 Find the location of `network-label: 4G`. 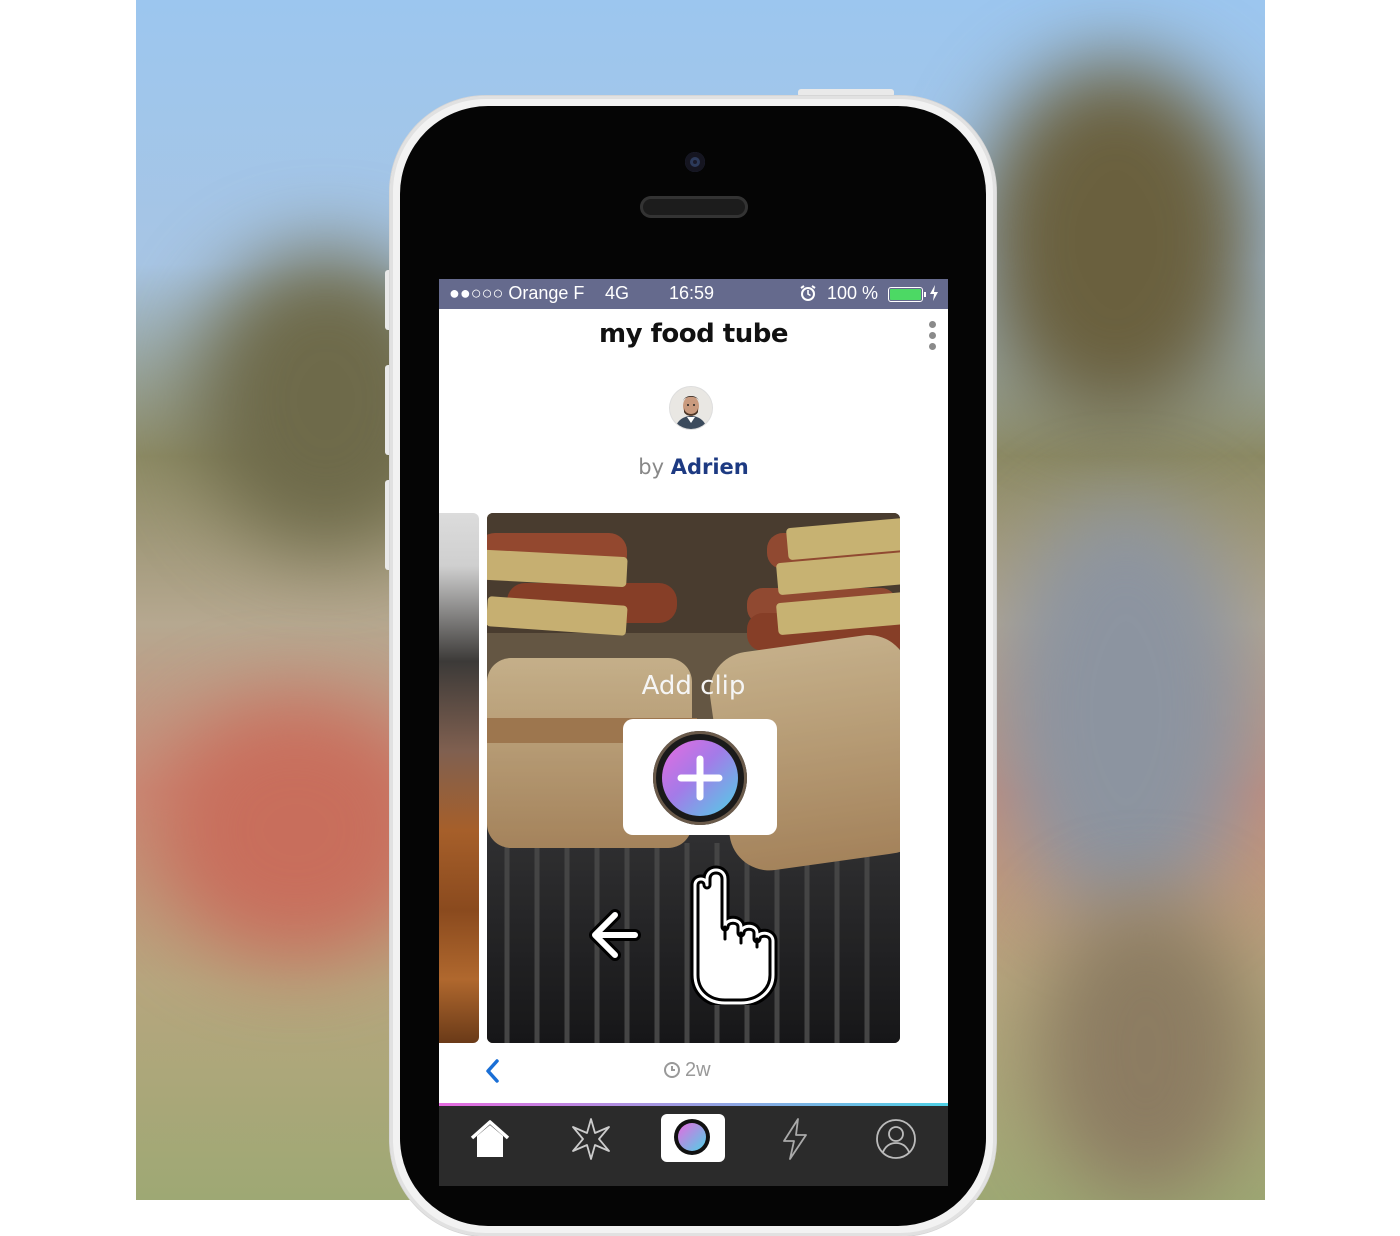

network-label: 4G is located at coordinates (617, 293).